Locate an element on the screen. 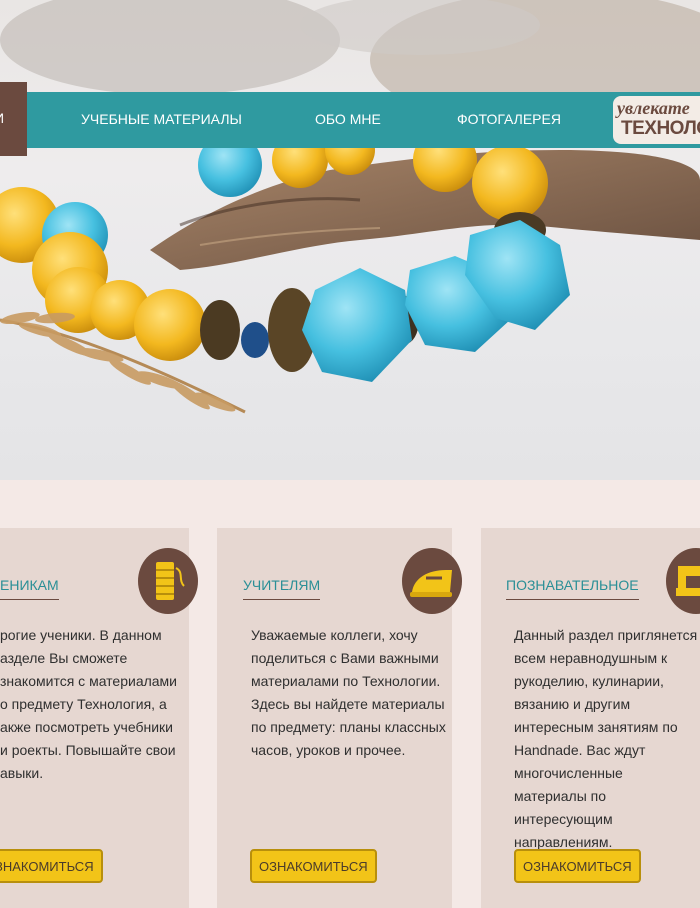 This screenshot has width=700, height=908. site-logo: увлекате ТЕХНОЛО is located at coordinates (656, 120).